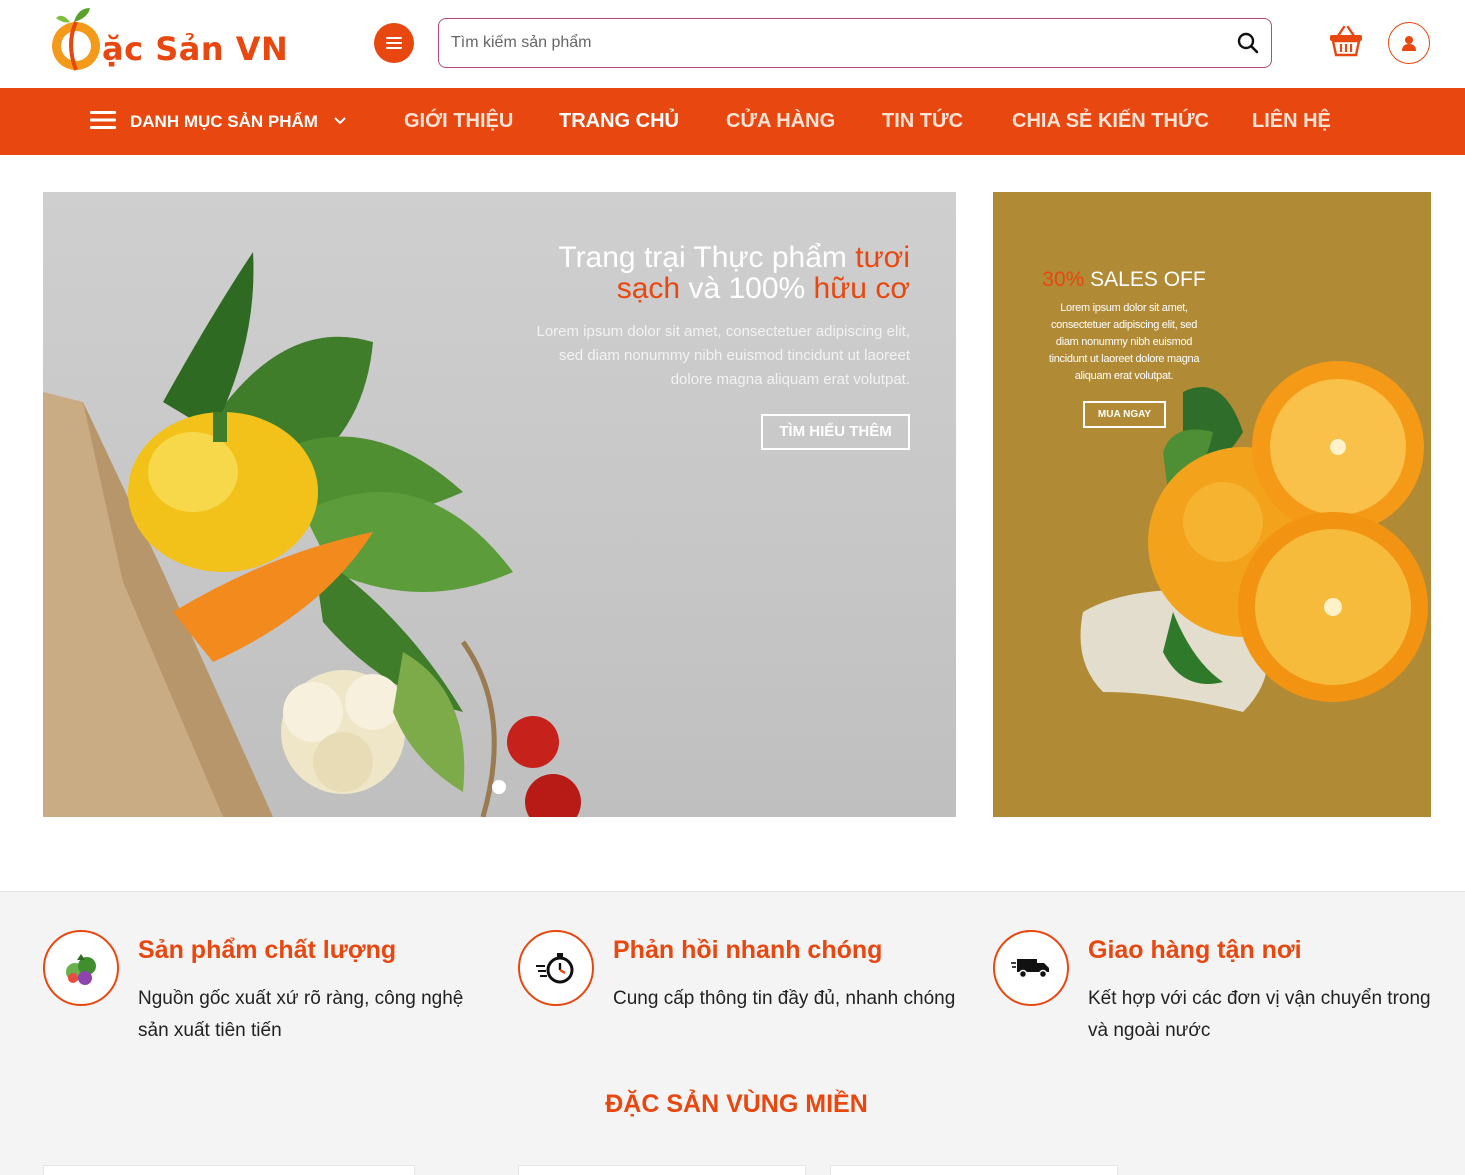 Image resolution: width=1465 pixels, height=1175 pixels. What do you see at coordinates (831, 43) in the screenshot?
I see `search-input` at bounding box center [831, 43].